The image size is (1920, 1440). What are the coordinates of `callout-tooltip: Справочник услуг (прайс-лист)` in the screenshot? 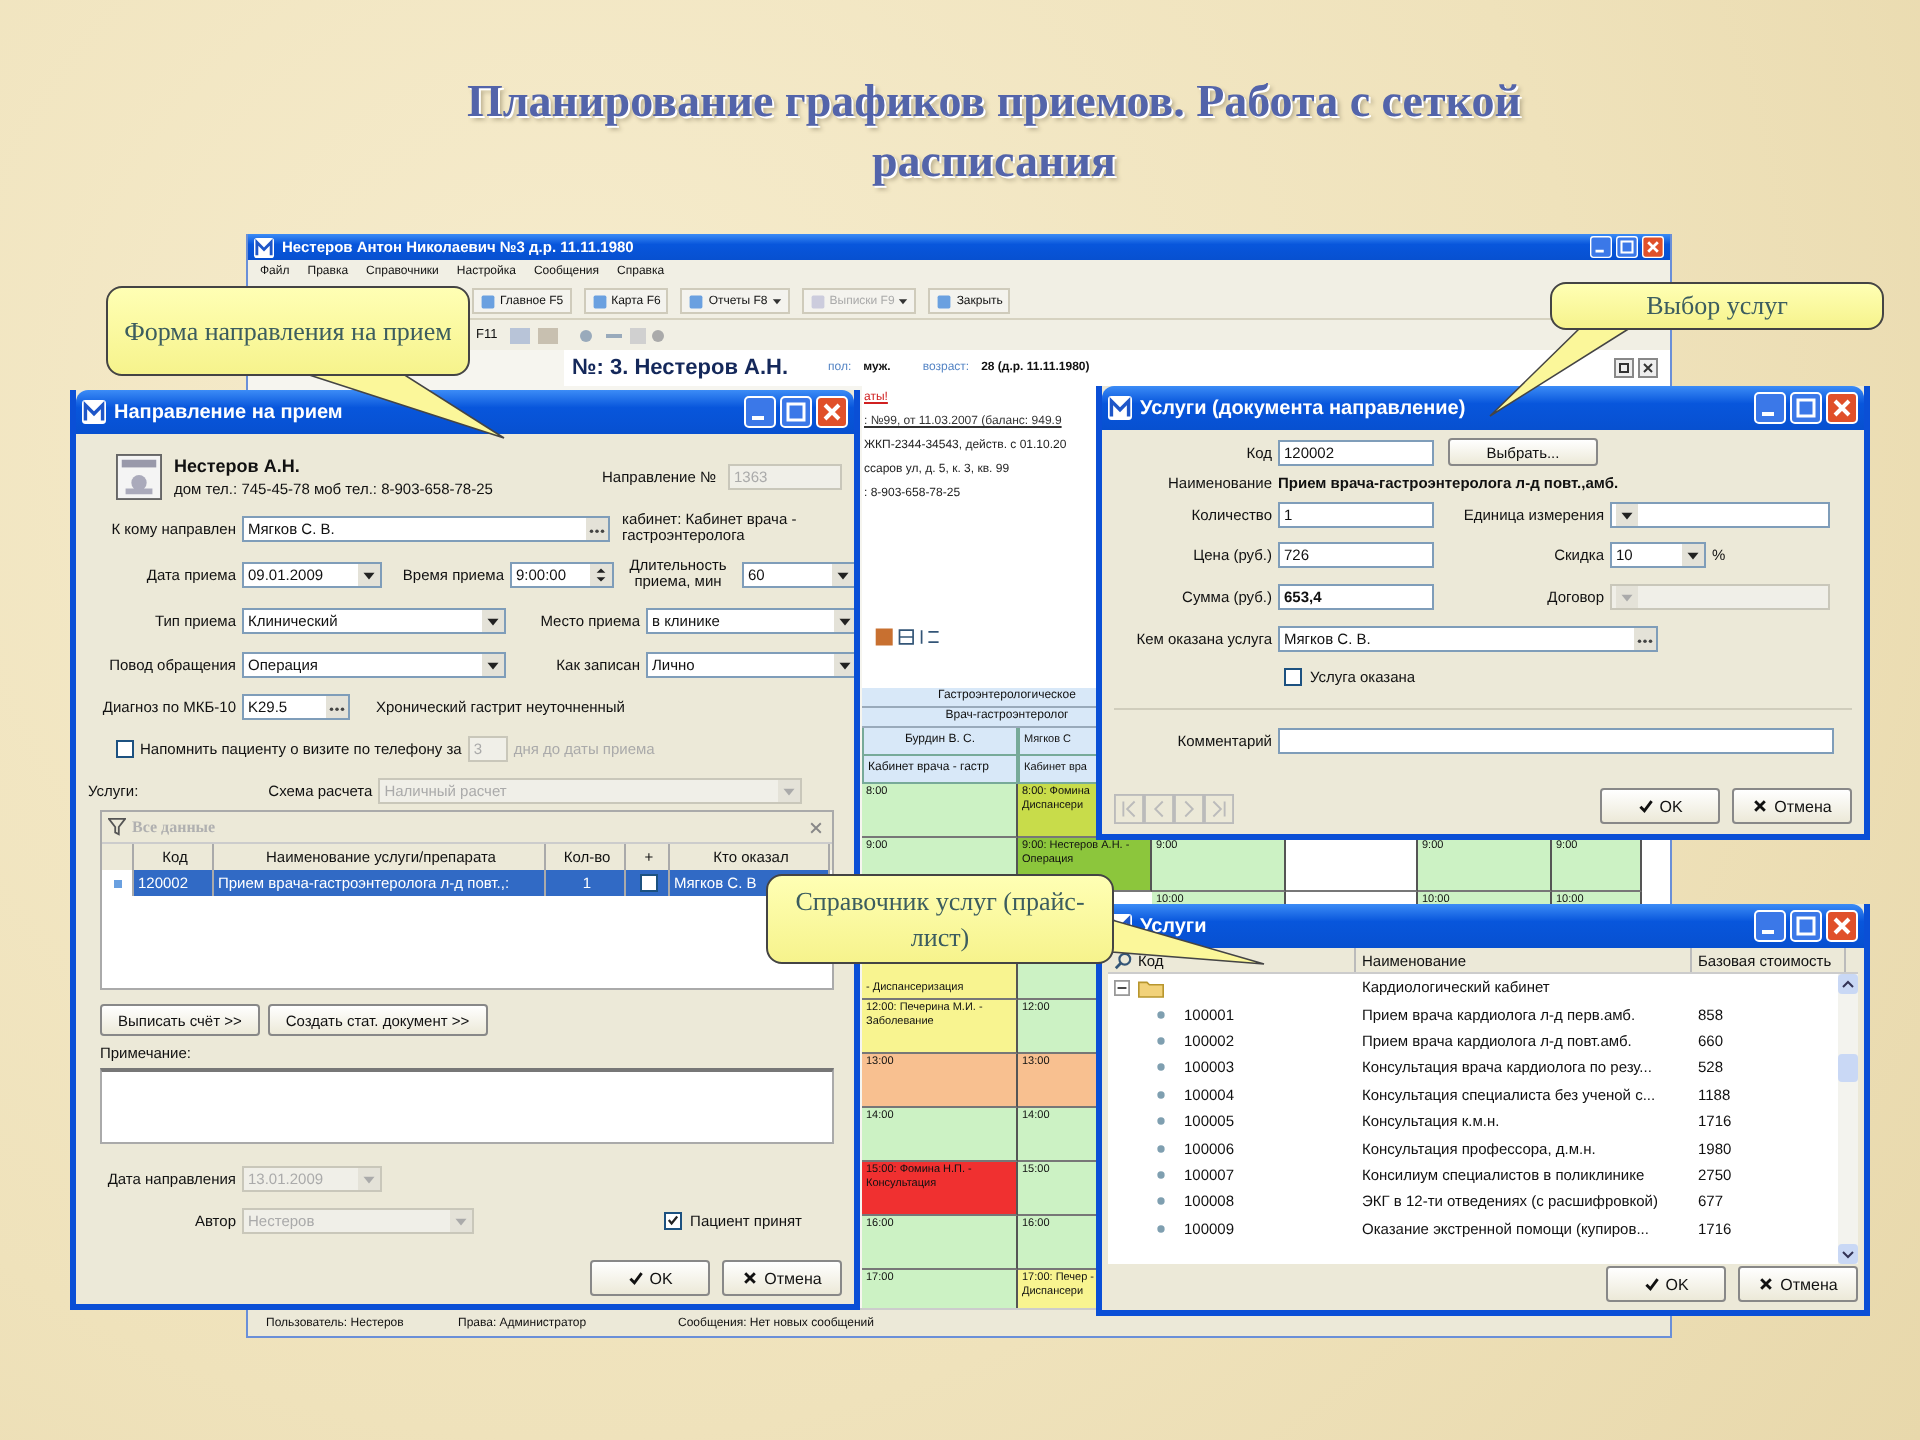 It's located at (940, 919).